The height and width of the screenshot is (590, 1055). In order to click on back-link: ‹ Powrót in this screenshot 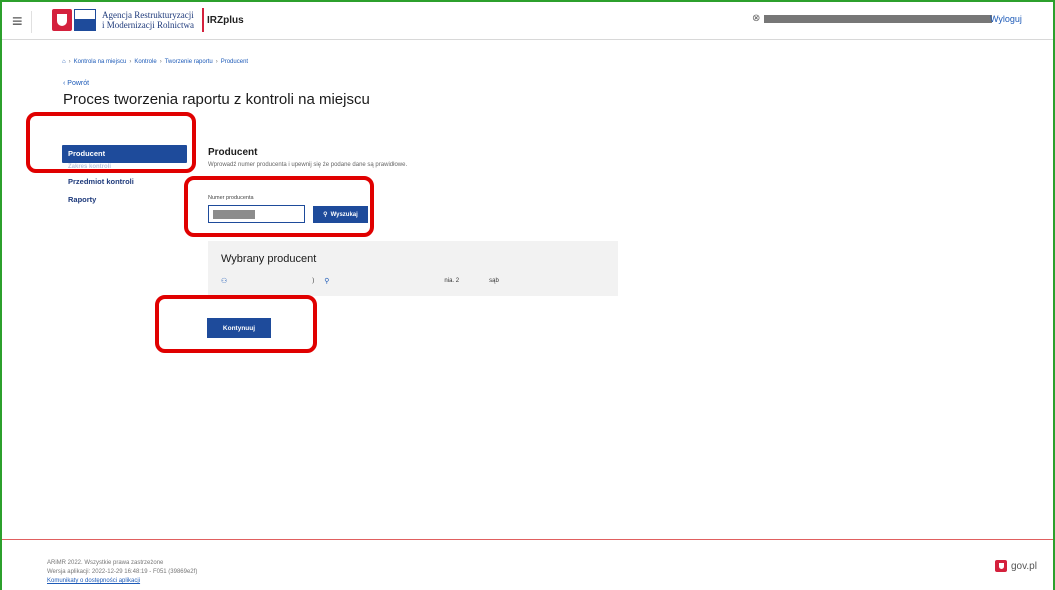, I will do `click(76, 83)`.